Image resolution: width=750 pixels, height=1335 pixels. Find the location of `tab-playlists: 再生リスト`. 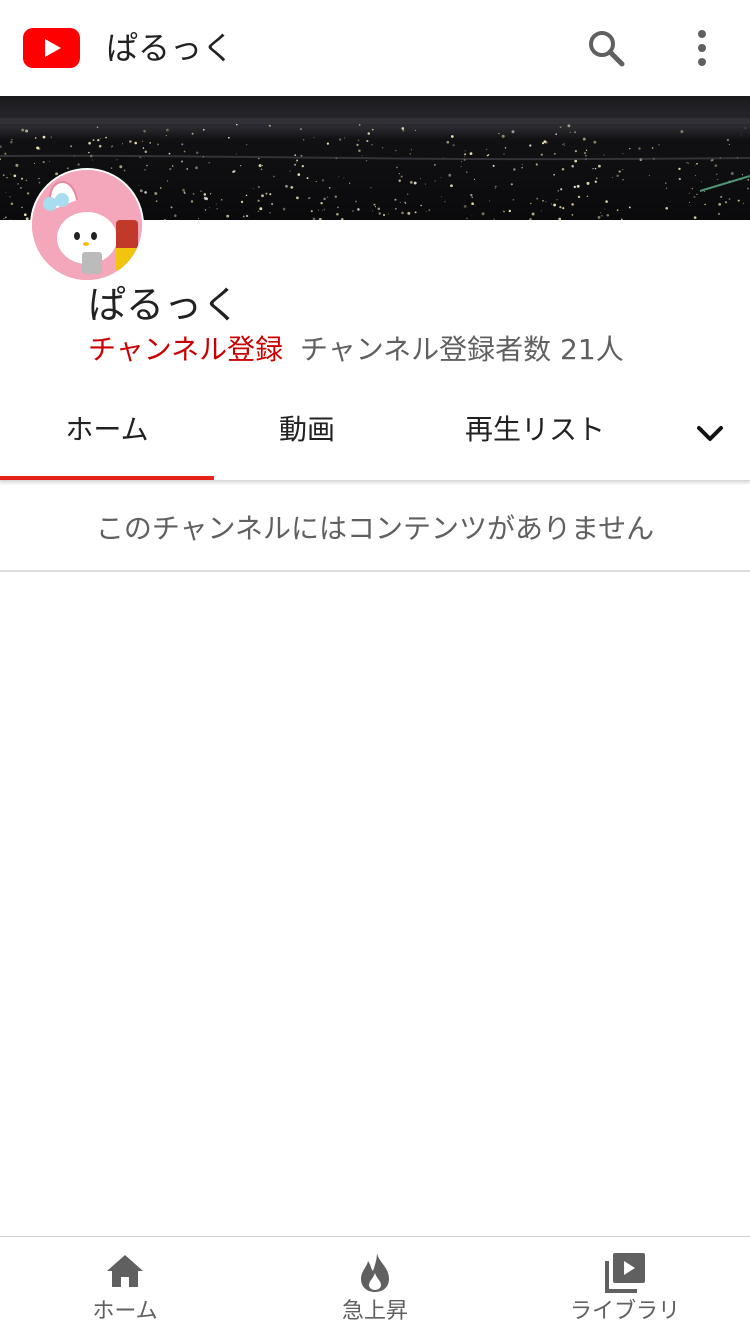

tab-playlists: 再生リスト is located at coordinates (535, 432).